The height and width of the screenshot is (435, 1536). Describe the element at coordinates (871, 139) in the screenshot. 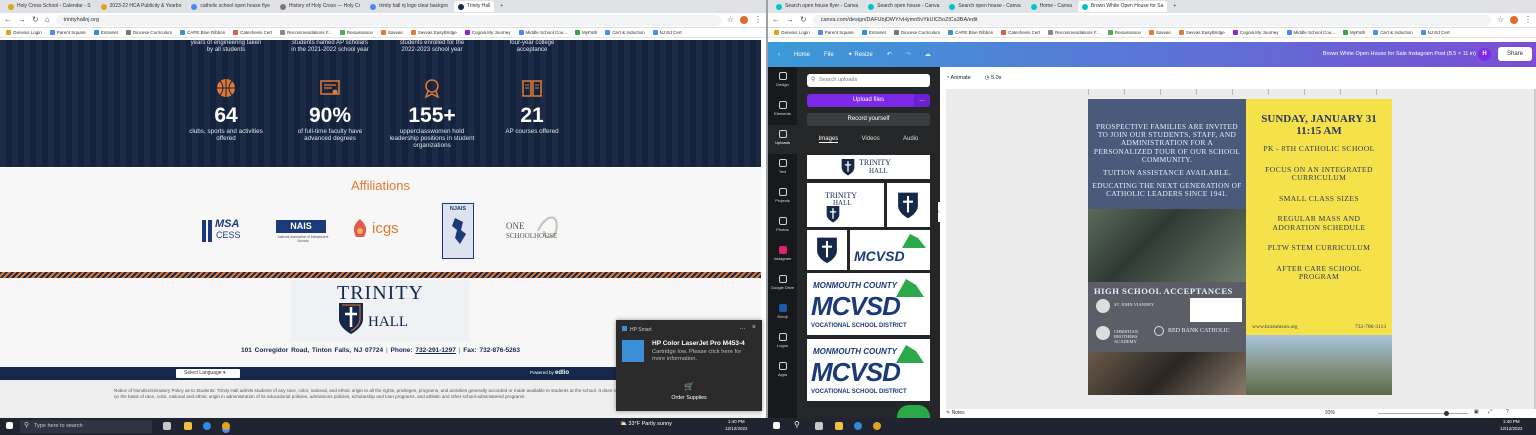

I see `tab-videos: Videos` at that location.